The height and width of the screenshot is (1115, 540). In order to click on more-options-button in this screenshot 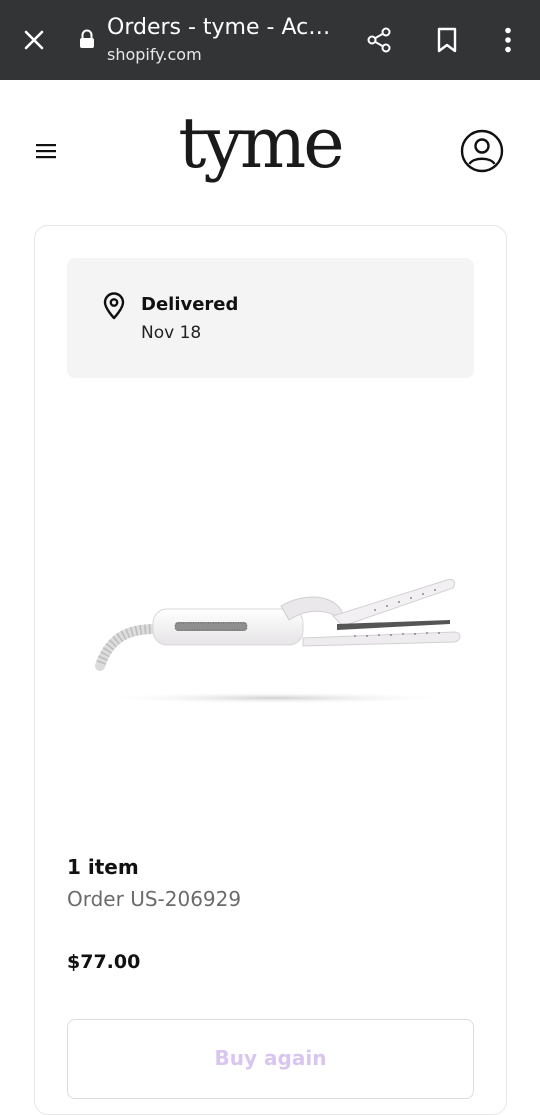, I will do `click(508, 40)`.